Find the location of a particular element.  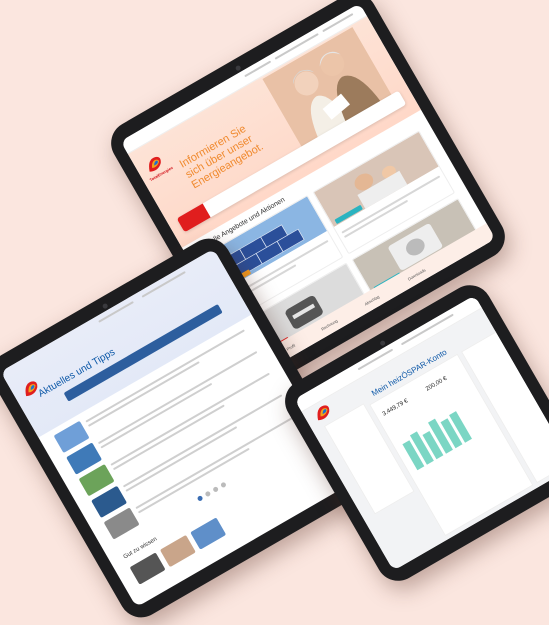

quick-link: Rechnung is located at coordinates (329, 324).